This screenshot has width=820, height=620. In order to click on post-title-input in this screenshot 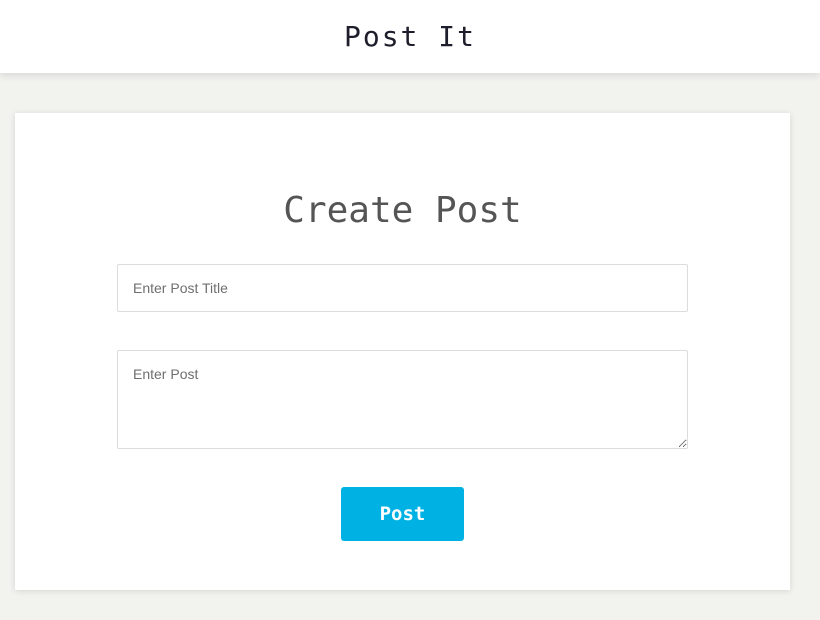, I will do `click(402, 288)`.